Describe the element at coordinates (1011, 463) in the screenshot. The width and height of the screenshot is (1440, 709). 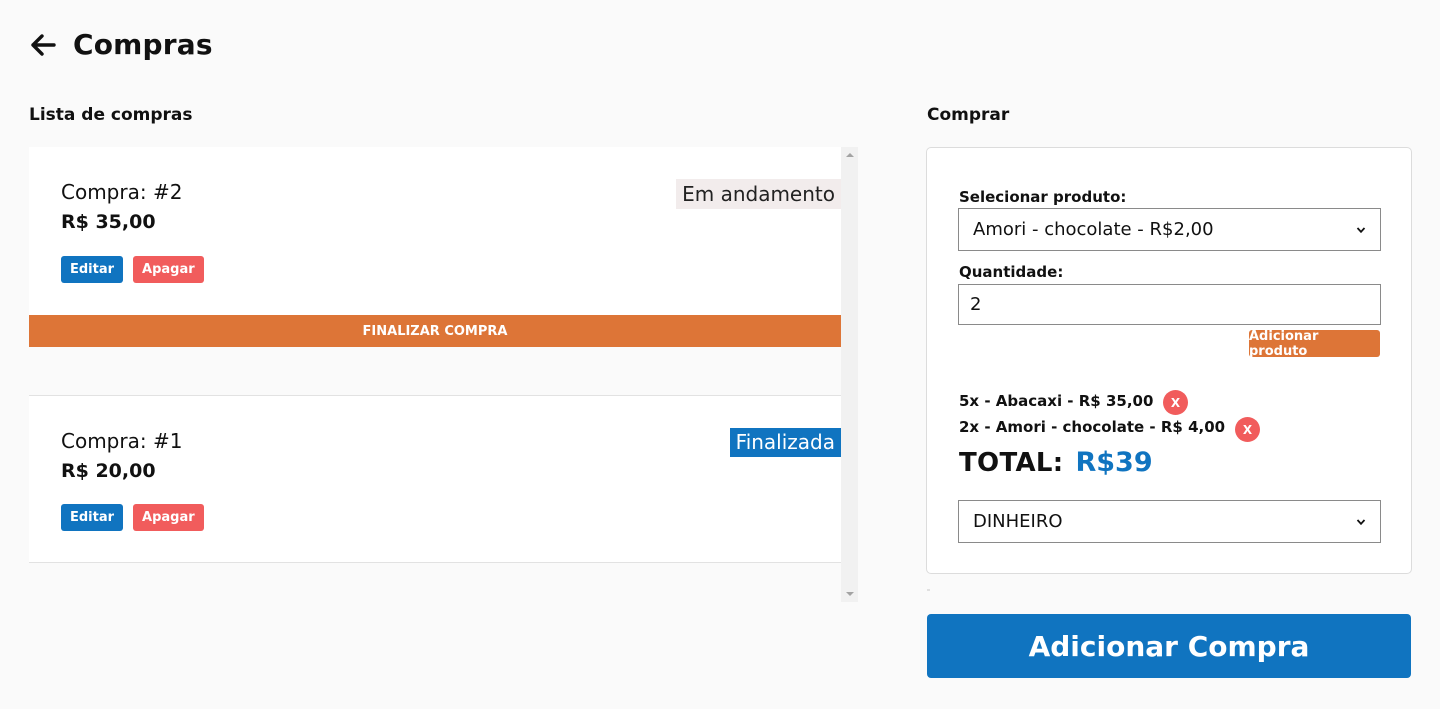
I see `total-label: TOTAL:` at that location.